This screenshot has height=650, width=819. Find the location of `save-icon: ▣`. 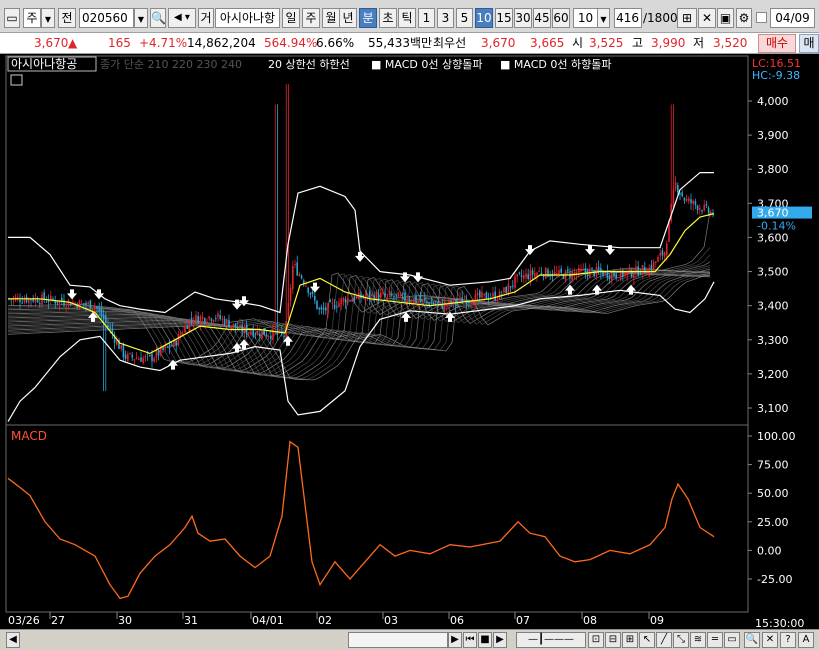

save-icon: ▣ is located at coordinates (725, 18).